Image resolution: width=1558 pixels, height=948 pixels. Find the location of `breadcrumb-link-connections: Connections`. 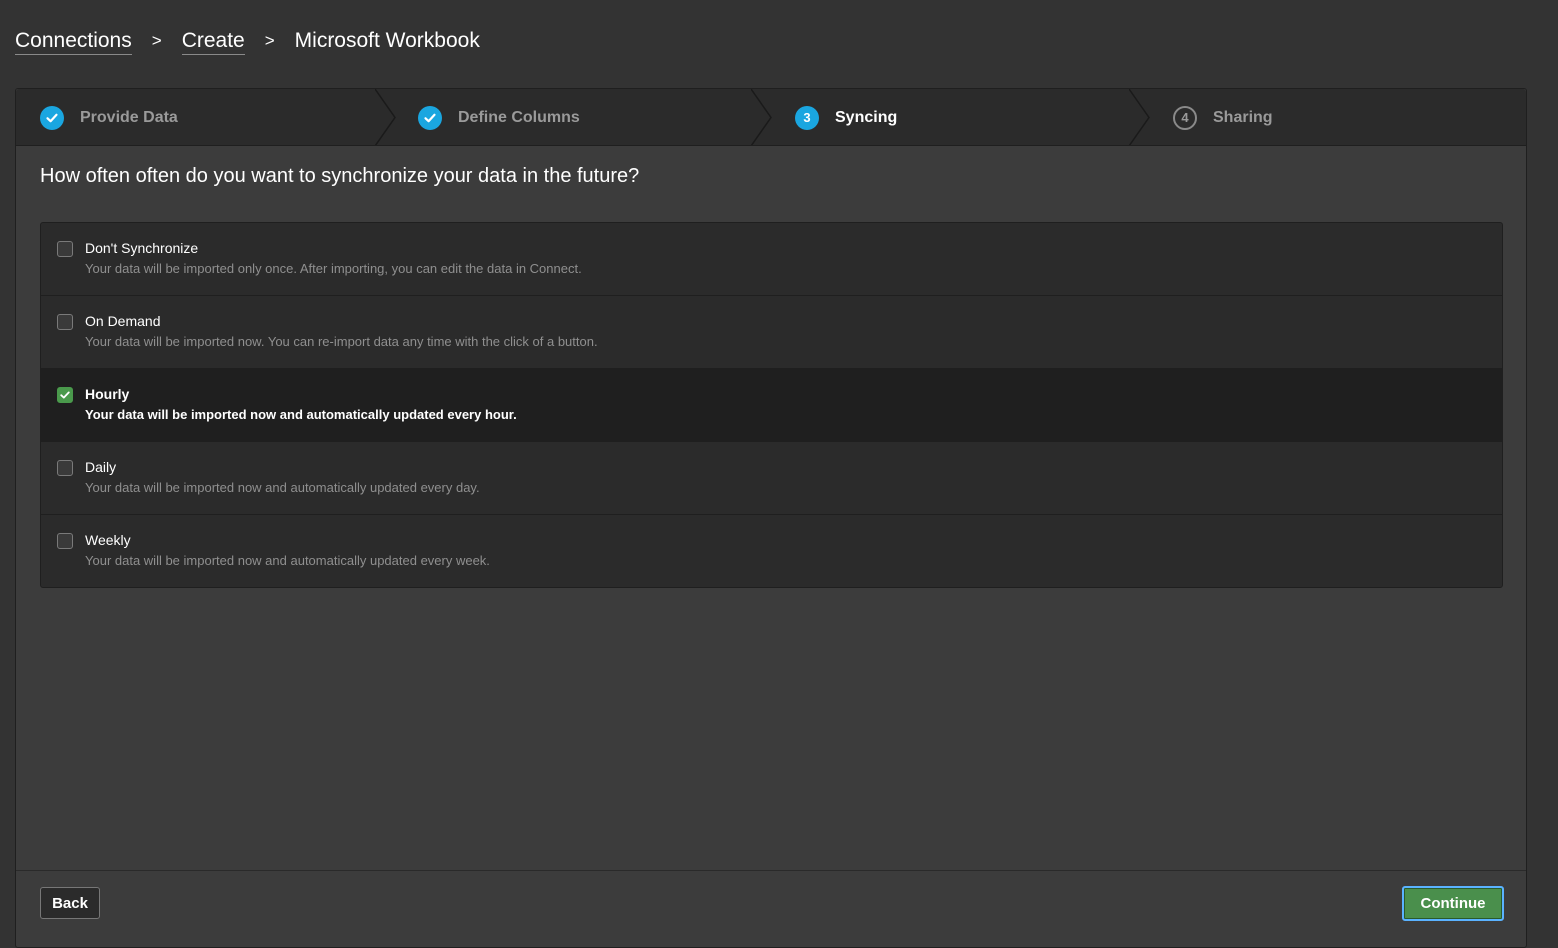

breadcrumb-link-connections: Connections is located at coordinates (73, 41).